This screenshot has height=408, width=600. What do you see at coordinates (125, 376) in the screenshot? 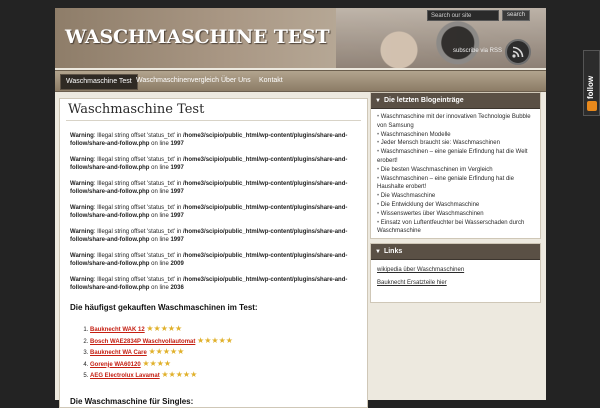
I see `product-link: AEG Electrolux Lavamat` at bounding box center [125, 376].